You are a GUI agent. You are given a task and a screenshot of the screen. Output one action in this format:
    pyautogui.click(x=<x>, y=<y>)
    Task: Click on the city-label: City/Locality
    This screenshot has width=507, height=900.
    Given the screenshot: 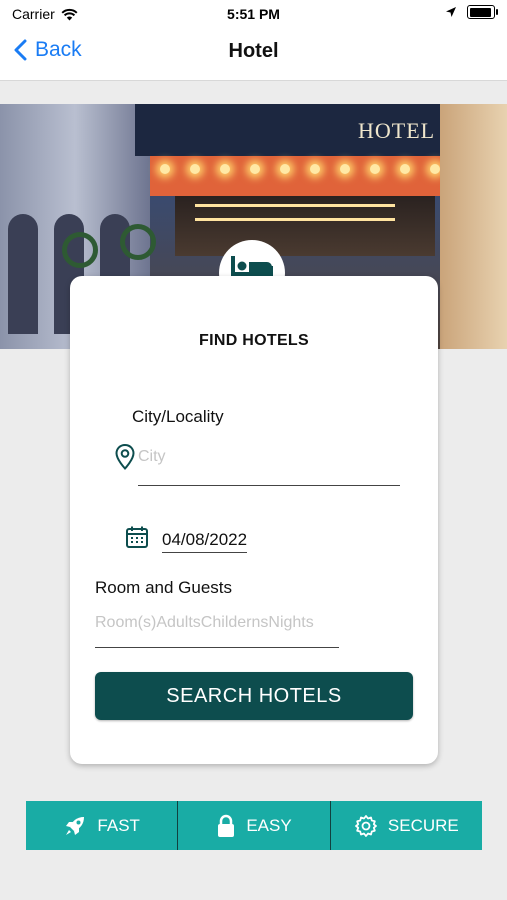 What is the action you would take?
    pyautogui.click(x=178, y=416)
    